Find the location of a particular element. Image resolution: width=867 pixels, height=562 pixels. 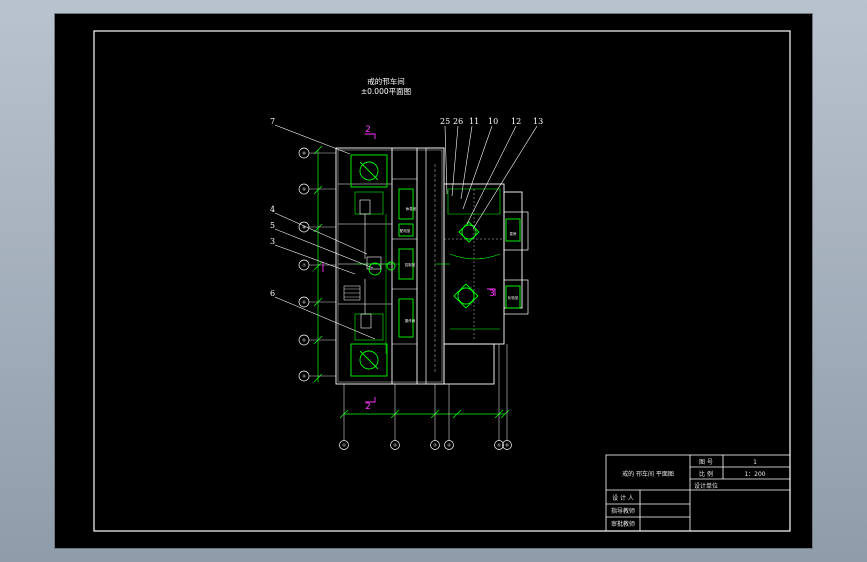

callout-6: 6 is located at coordinates (272, 293).